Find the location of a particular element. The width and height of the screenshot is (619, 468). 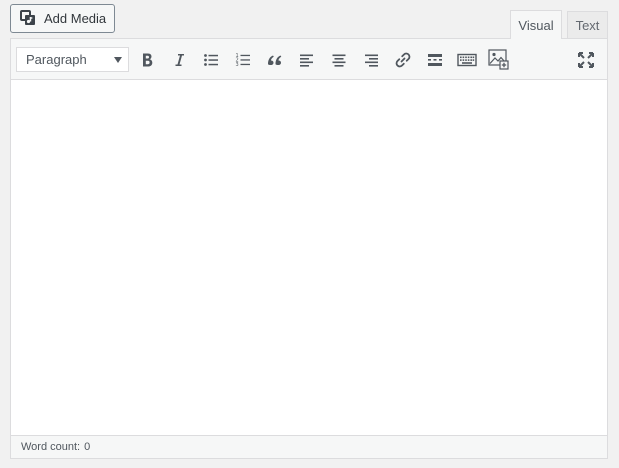

keyboard-icon is located at coordinates (467, 60).